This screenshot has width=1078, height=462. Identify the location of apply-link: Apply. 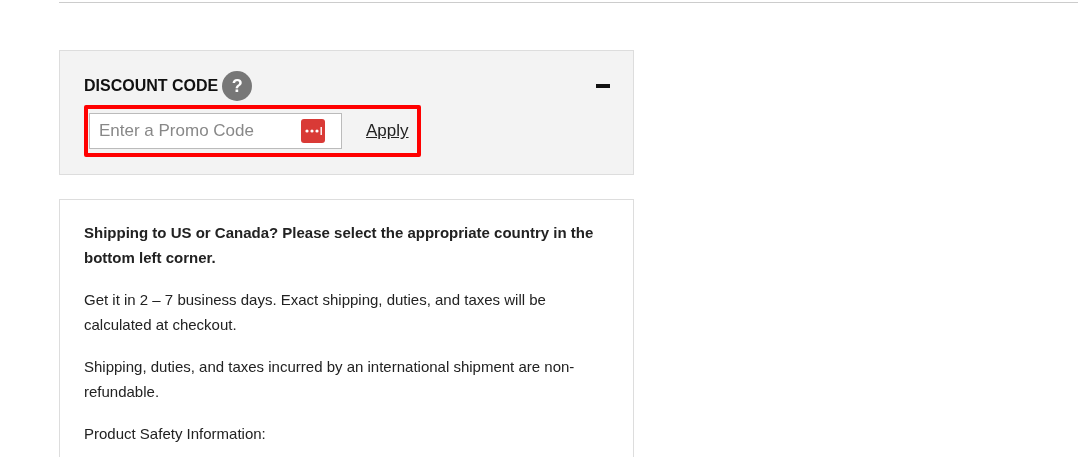
(387, 131).